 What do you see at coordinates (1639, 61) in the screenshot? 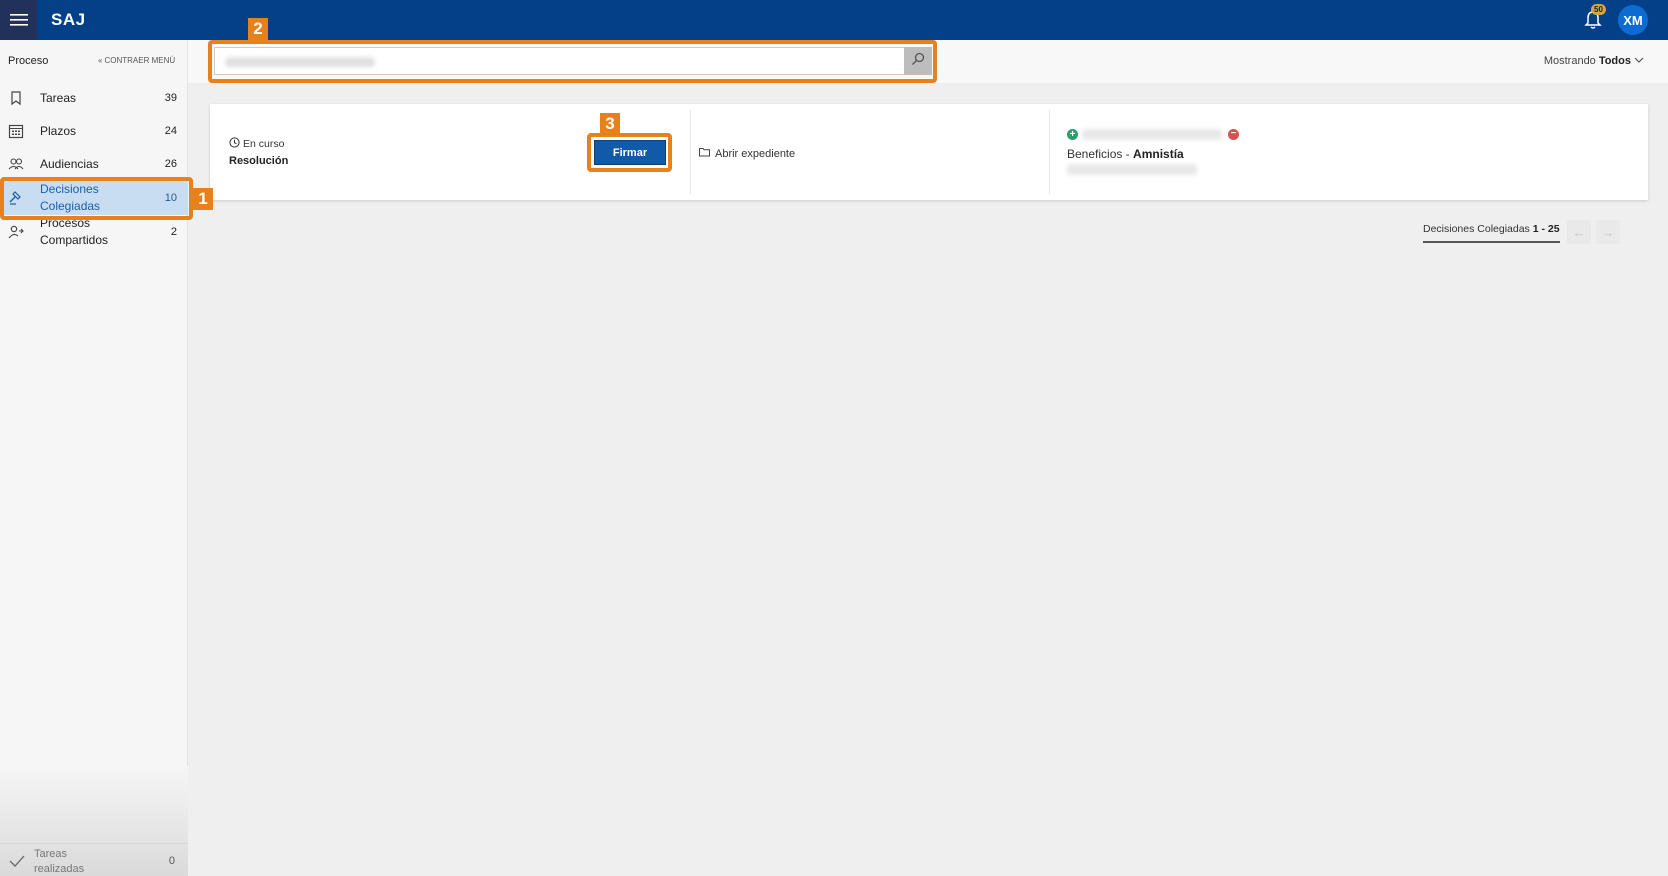
I see `chevron-down-icon` at bounding box center [1639, 61].